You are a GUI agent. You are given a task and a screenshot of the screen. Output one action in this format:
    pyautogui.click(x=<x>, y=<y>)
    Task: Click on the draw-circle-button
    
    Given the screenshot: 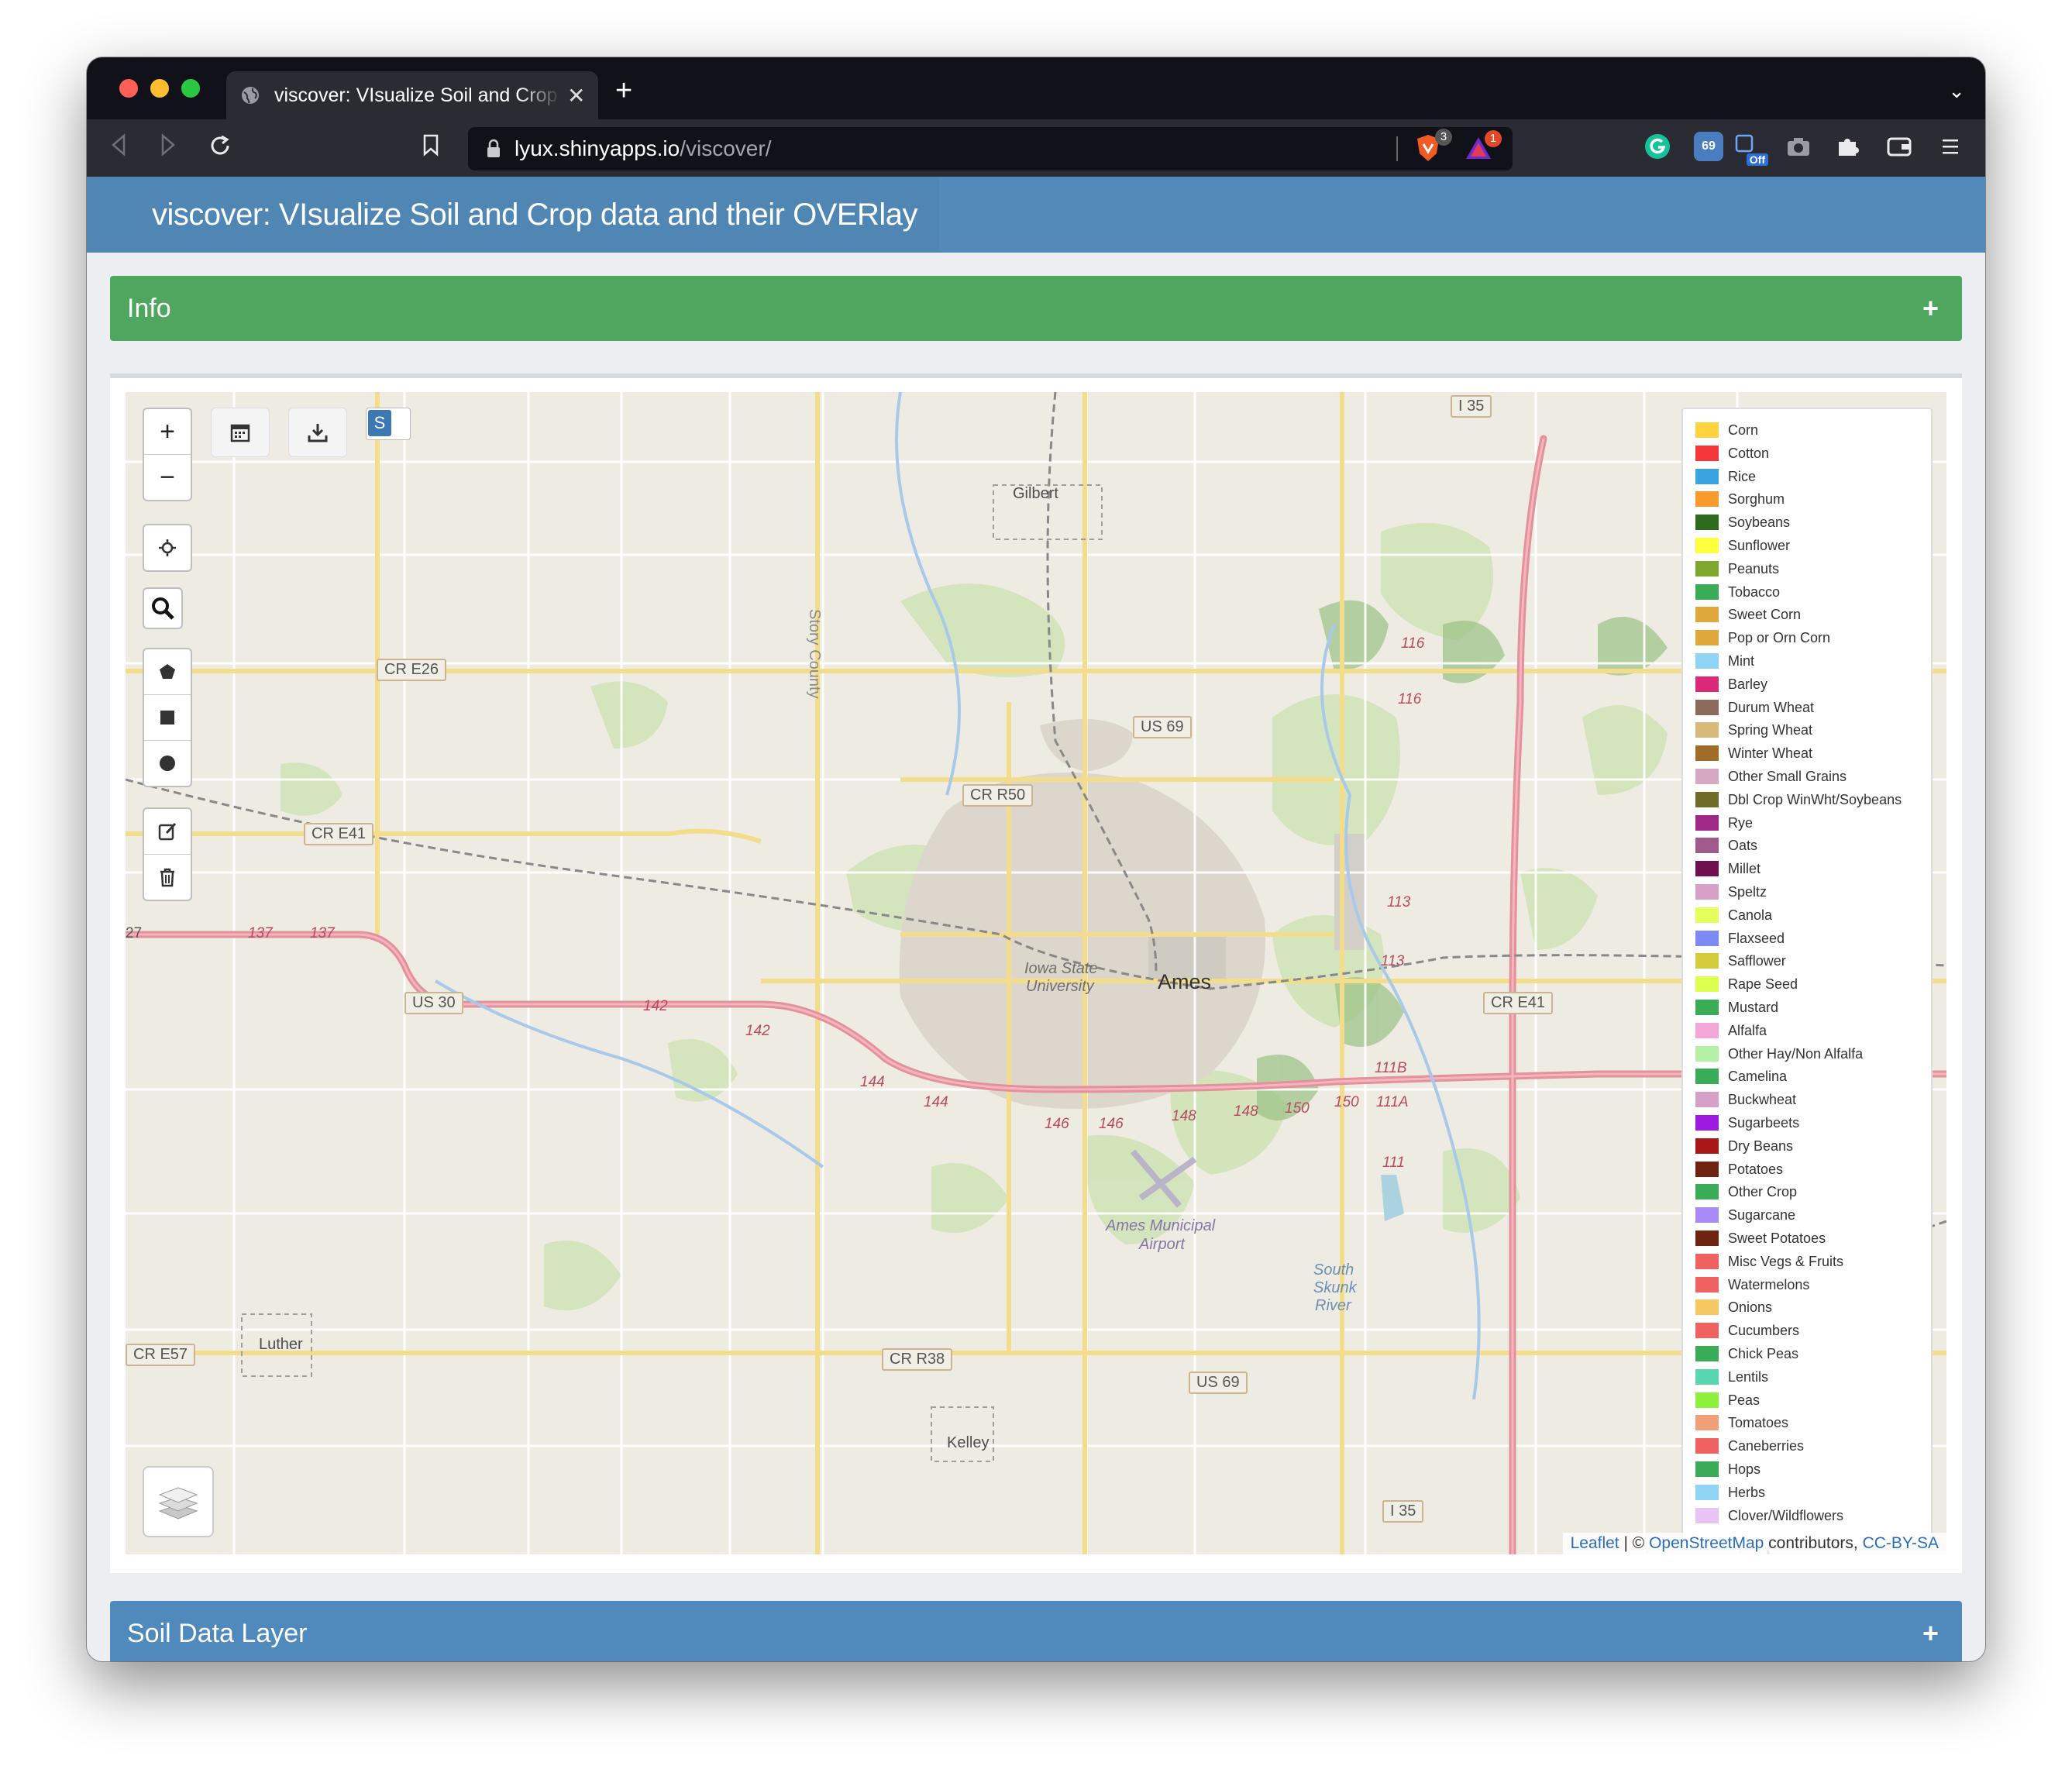 What is the action you would take?
    pyautogui.click(x=167, y=763)
    